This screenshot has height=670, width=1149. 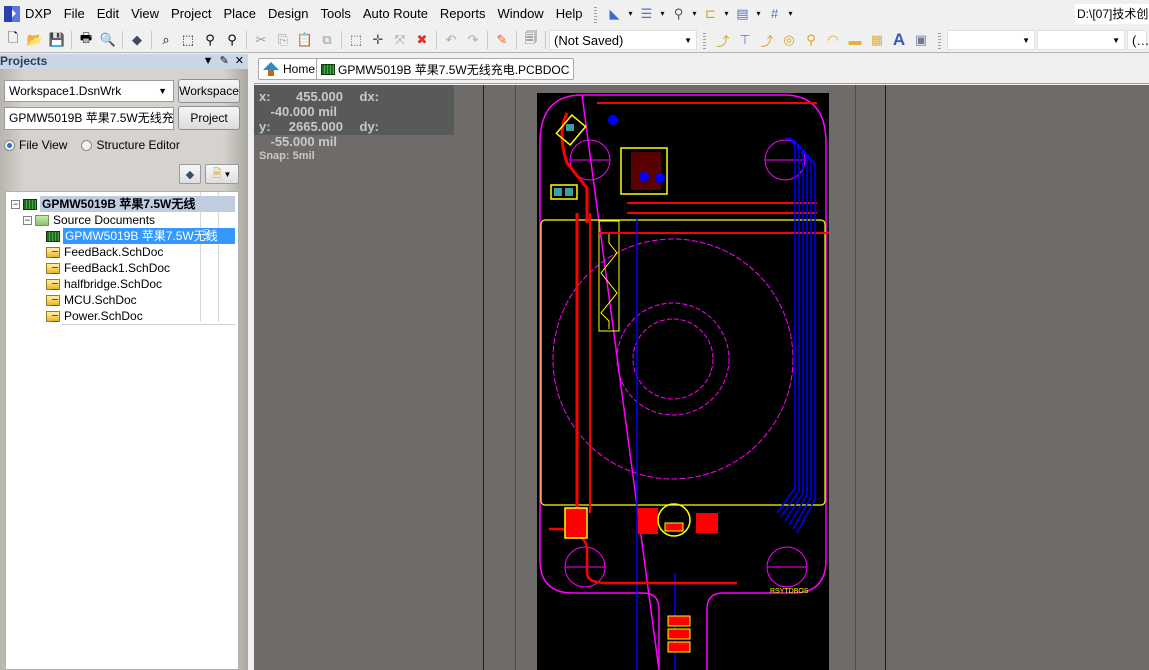 I want to click on fill-icon: ▬, so click(x=855, y=40).